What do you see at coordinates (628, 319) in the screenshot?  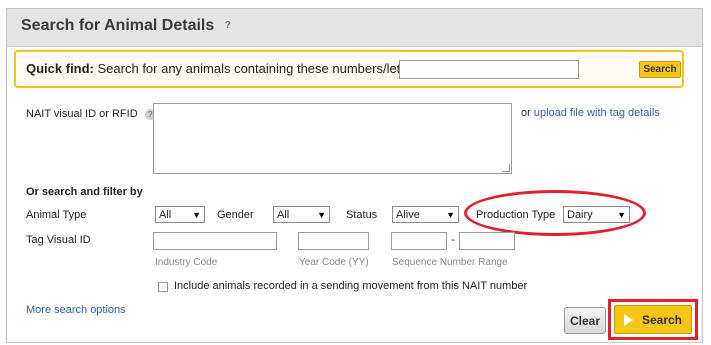 I see `play-icon` at bounding box center [628, 319].